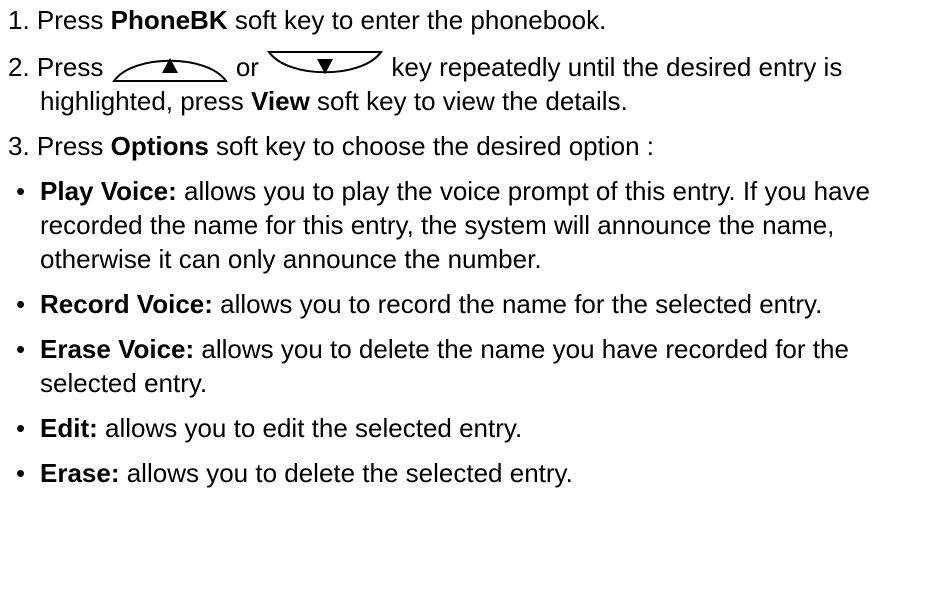  What do you see at coordinates (431, 146) in the screenshot?
I see `step-text: soft key to choose the desired option :` at bounding box center [431, 146].